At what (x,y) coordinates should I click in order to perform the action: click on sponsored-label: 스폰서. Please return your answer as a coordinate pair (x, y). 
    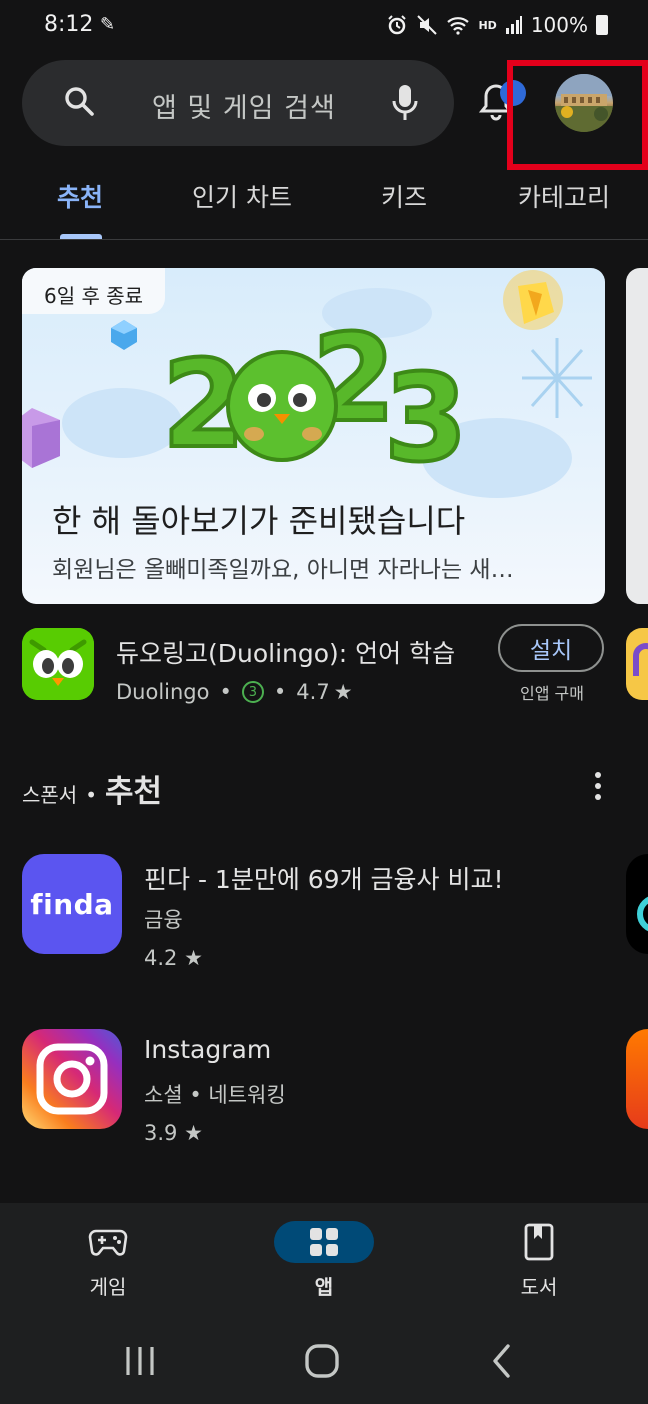
    Looking at the image, I should click on (50, 795).